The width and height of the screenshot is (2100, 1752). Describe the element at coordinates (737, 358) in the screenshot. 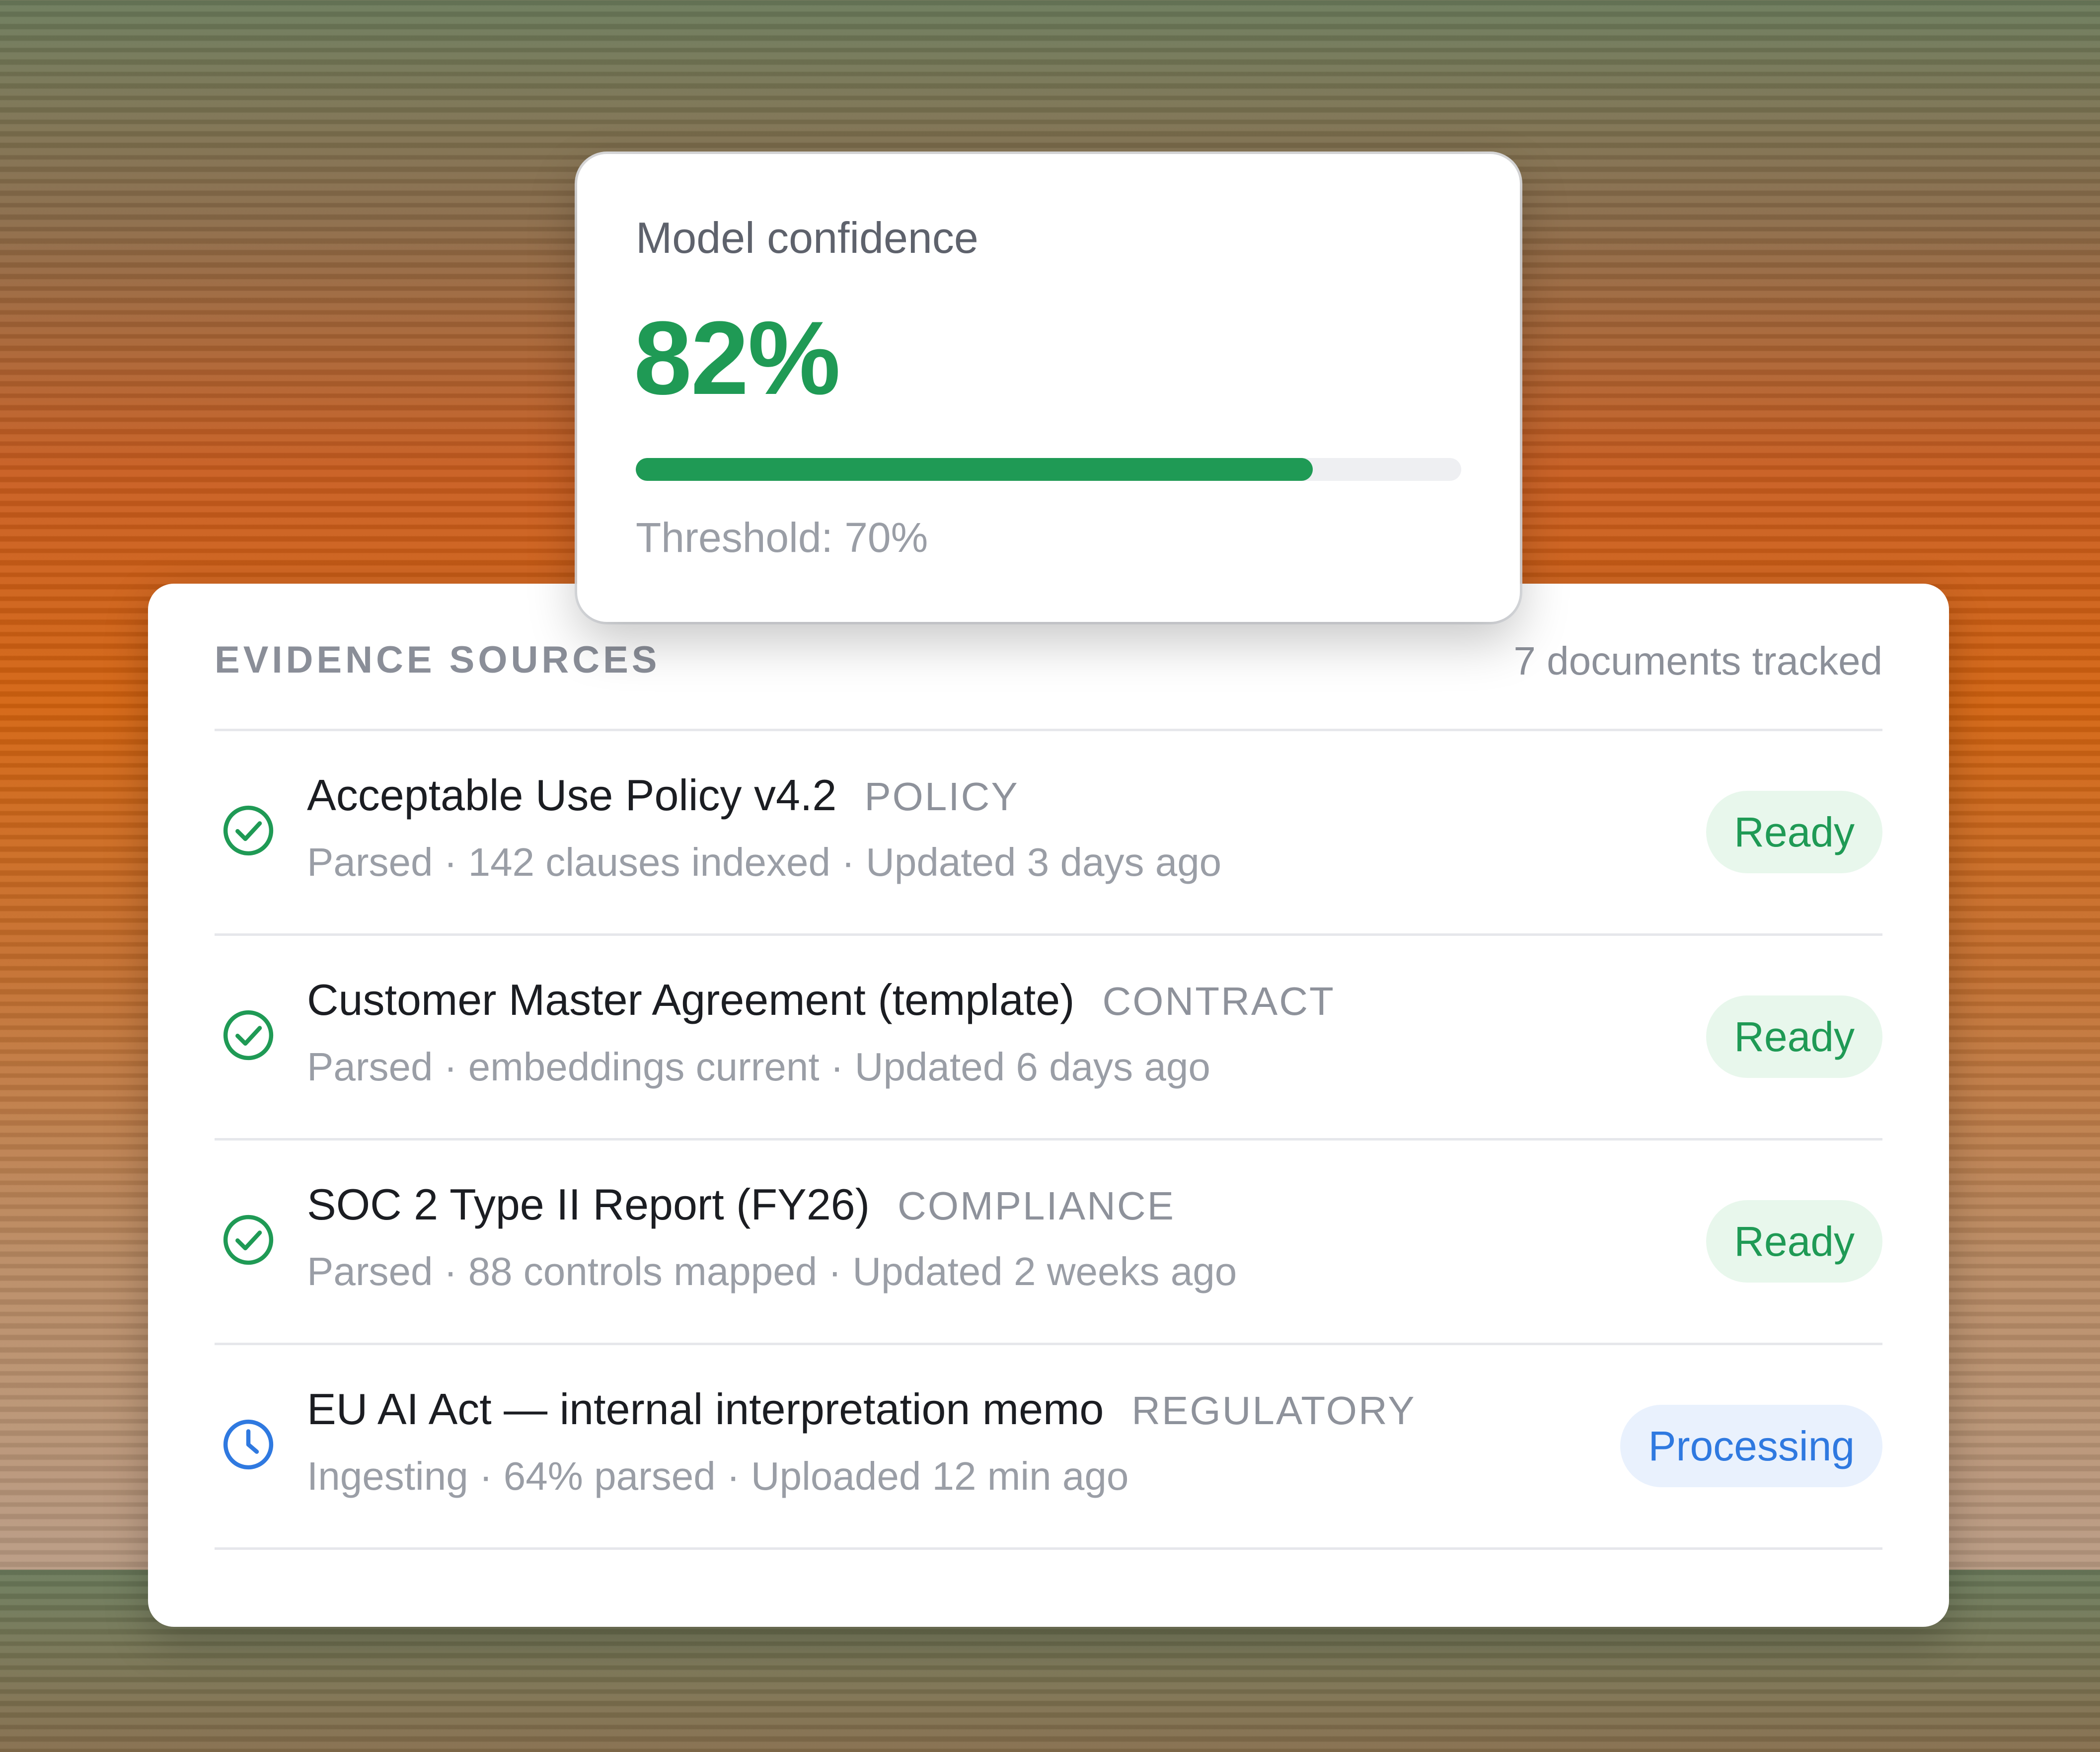

I see `confidence-value: 82%` at that location.